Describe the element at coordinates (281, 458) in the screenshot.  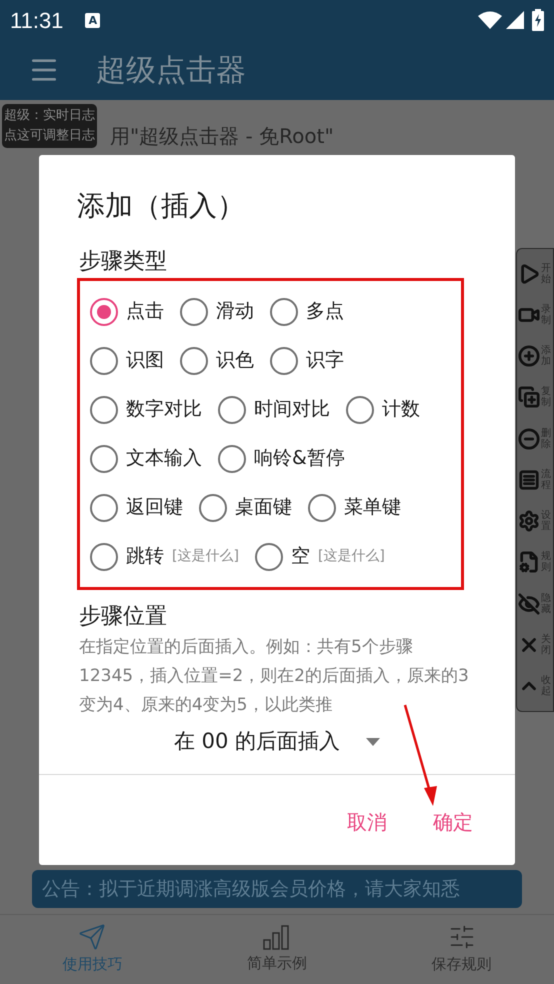
I see `radio-option: 响铃&暂停` at that location.